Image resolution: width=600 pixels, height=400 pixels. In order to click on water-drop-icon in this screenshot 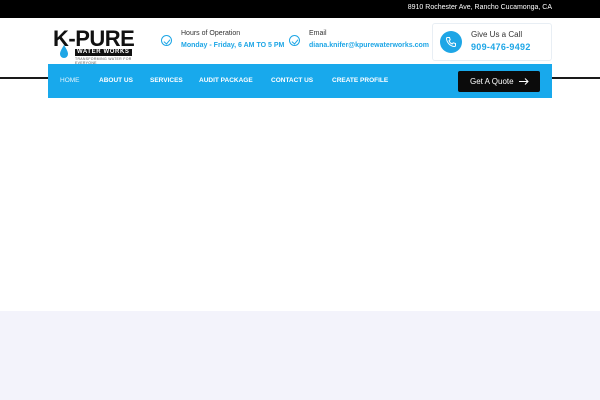, I will do `click(64, 51)`.